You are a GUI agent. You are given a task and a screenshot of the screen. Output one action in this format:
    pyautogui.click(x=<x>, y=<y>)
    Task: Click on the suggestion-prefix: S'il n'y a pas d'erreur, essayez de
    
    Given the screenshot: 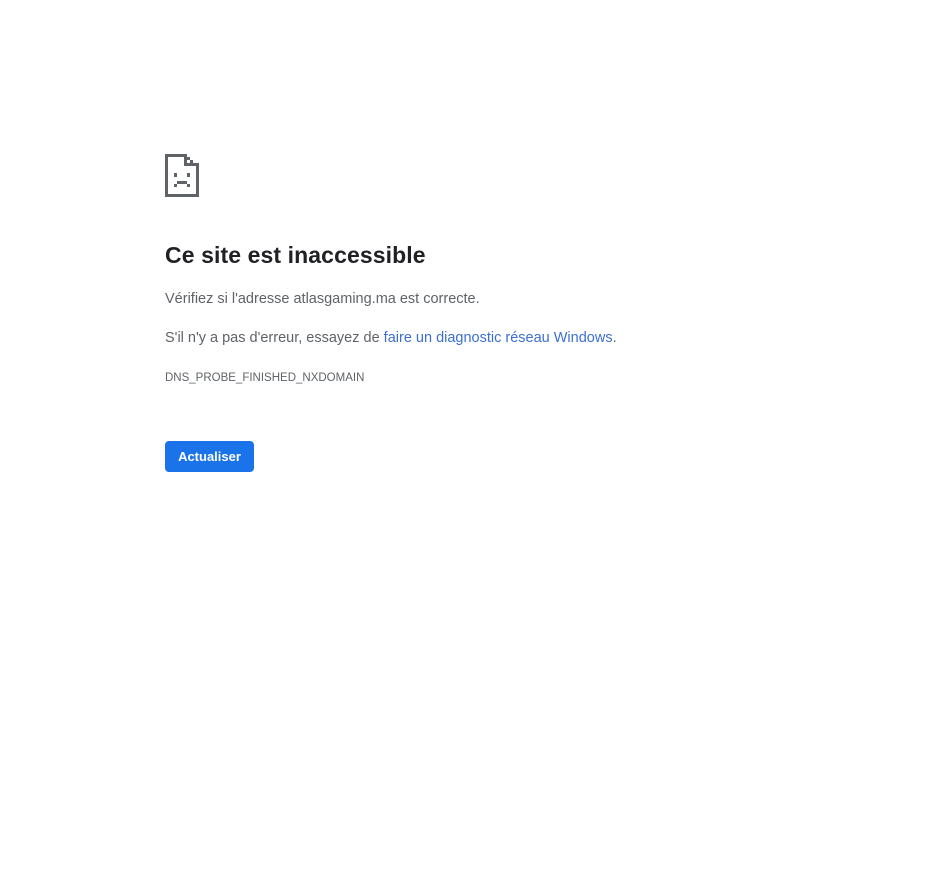 What is the action you would take?
    pyautogui.click(x=274, y=338)
    